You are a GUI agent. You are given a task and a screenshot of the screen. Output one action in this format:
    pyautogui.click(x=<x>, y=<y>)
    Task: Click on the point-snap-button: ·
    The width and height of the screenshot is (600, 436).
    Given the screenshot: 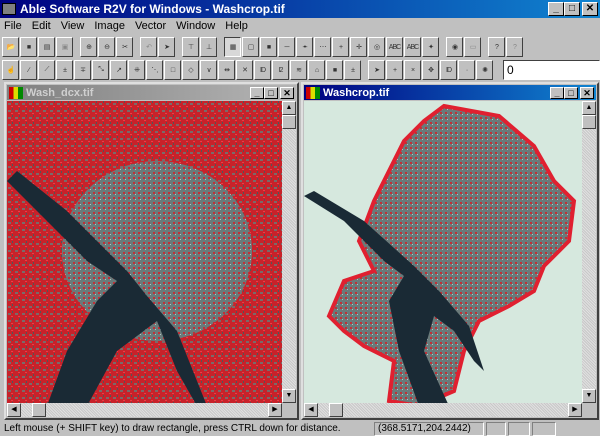 What is the action you would take?
    pyautogui.click(x=466, y=70)
    